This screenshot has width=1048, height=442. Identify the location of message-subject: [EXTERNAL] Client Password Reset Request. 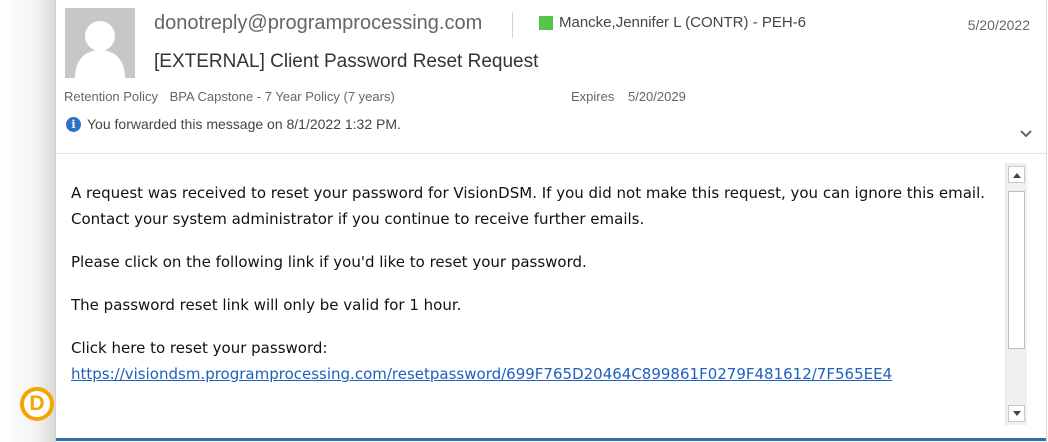
(346, 61).